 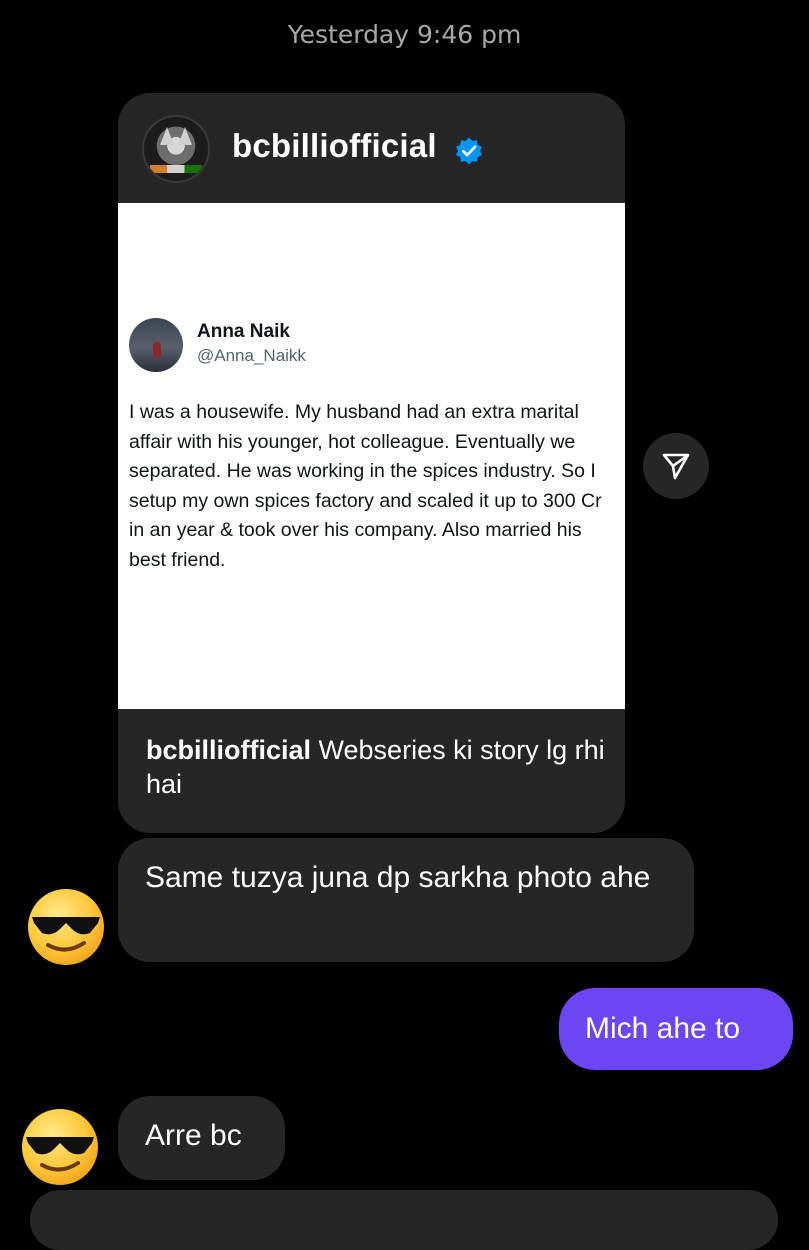 What do you see at coordinates (404, 1220) in the screenshot?
I see `message-bubble-incoming-partial` at bounding box center [404, 1220].